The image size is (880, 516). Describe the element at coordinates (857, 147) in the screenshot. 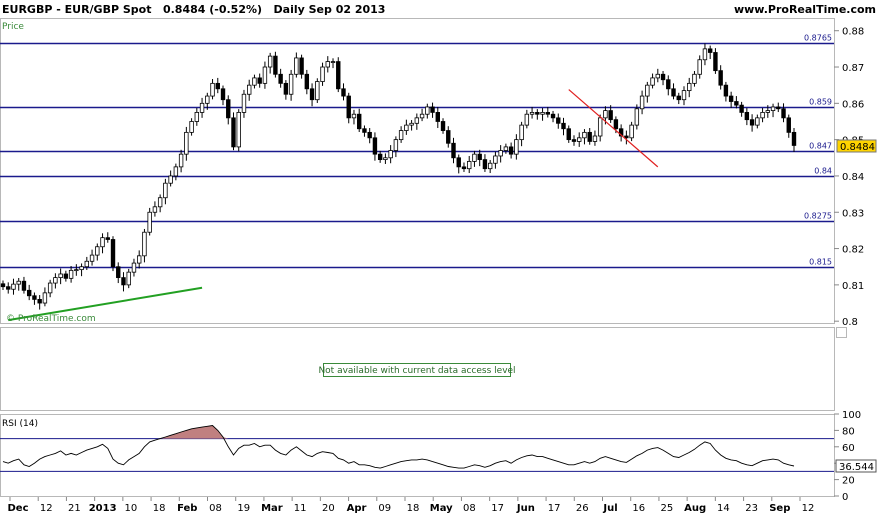

I see `current-price-label: 0.8484` at that location.